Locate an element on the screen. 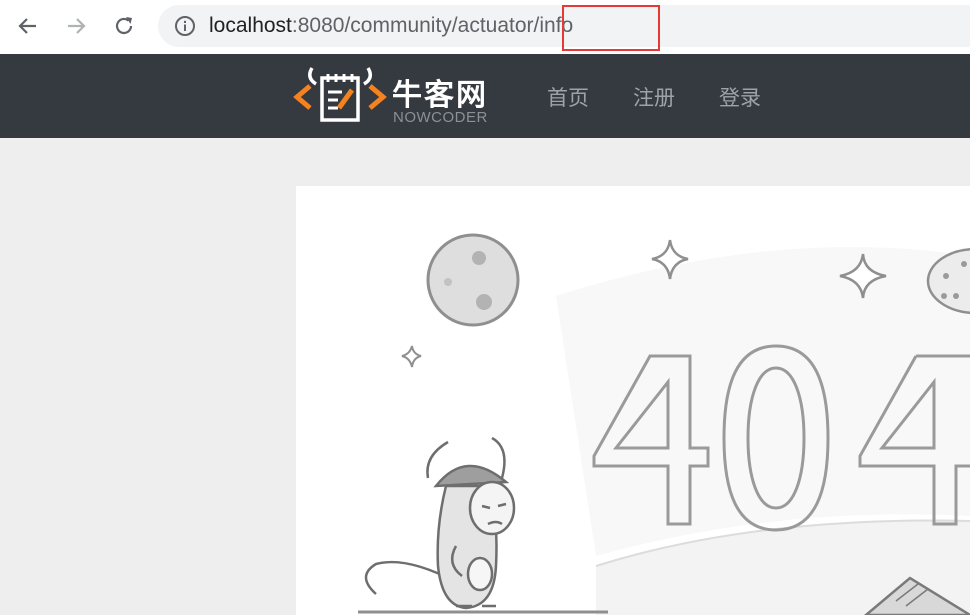 Image resolution: width=970 pixels, height=615 pixels. nowcoder-logo-icon is located at coordinates (340, 94).